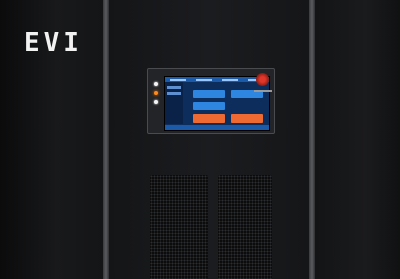 Image resolution: width=400 pixels, height=279 pixels. Describe the element at coordinates (174, 103) in the screenshot. I see `display-sidebar` at that location.